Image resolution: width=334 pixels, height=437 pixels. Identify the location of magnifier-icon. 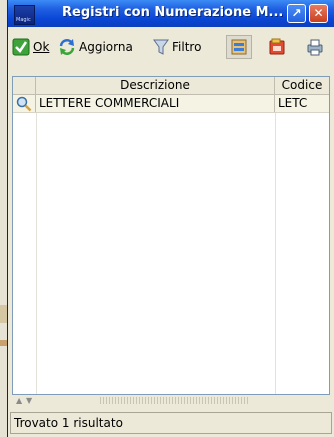
(24, 103).